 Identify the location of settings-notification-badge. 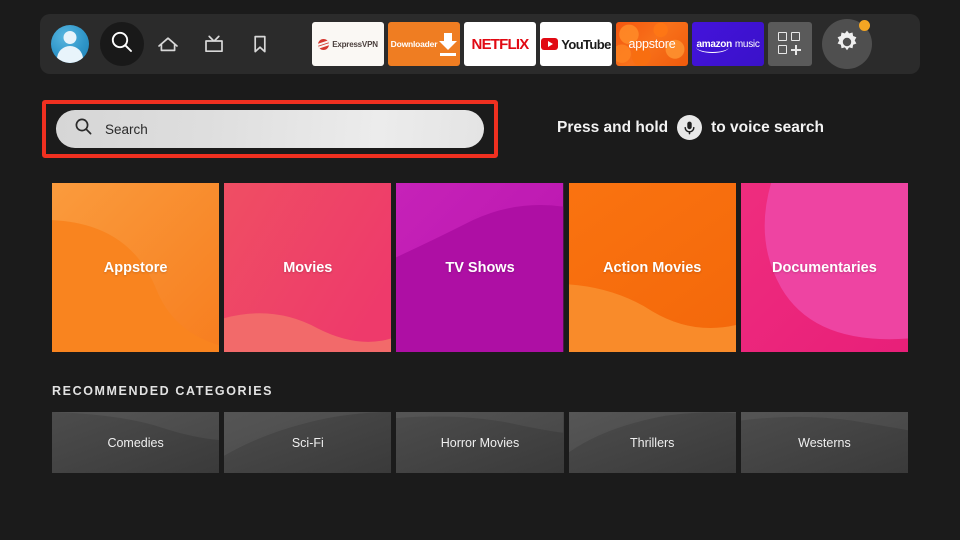
(864, 25).